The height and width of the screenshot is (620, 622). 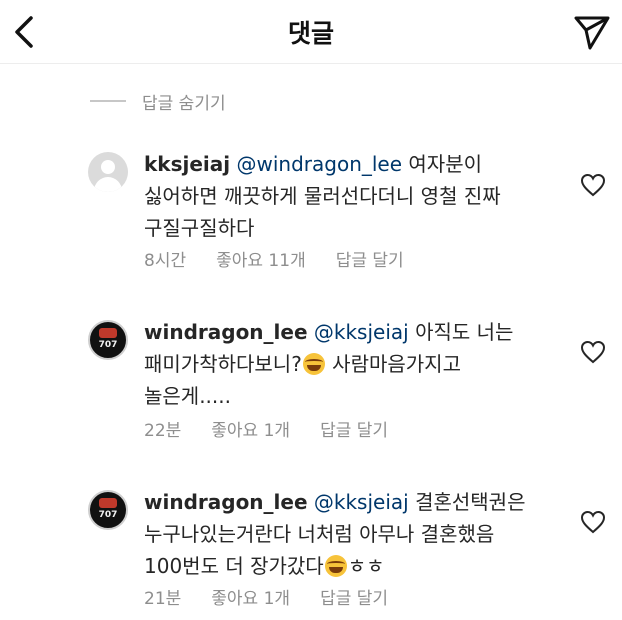 What do you see at coordinates (592, 32) in the screenshot?
I see `paper-plane-icon` at bounding box center [592, 32].